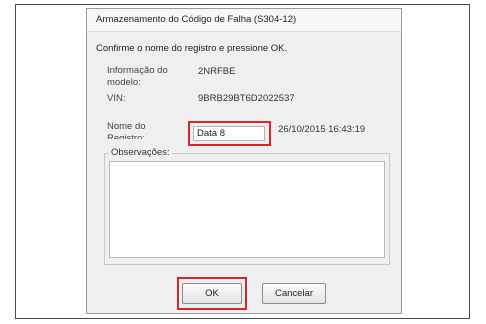 Image resolution: width=486 pixels, height=324 pixels. Describe the element at coordinates (137, 76) in the screenshot. I see `model-info-label: Informação do modelo:` at that location.